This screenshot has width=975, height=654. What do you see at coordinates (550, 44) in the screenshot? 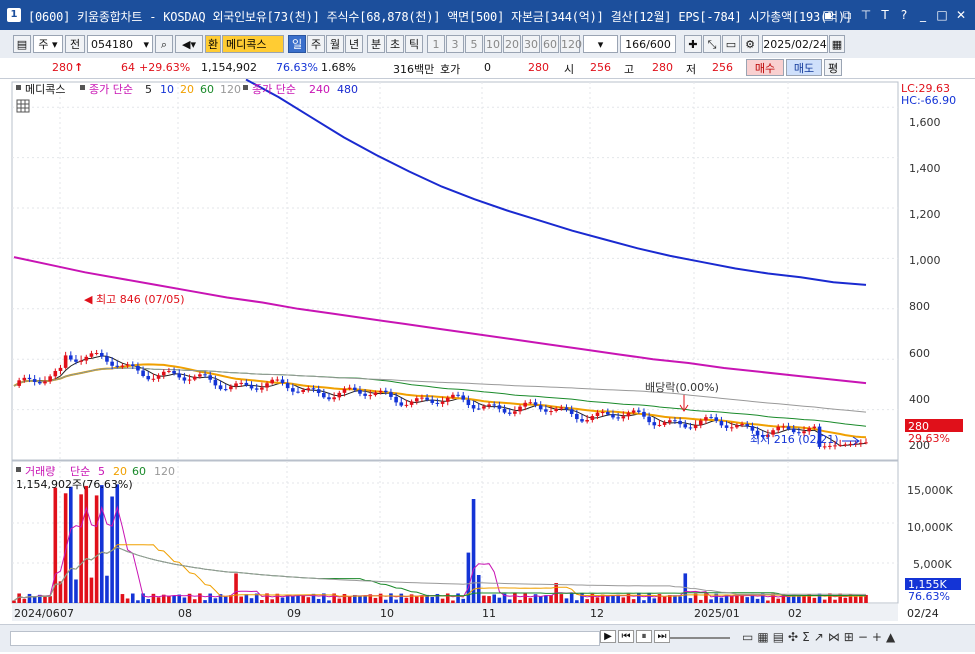
I see `minute-option: 60` at bounding box center [550, 44].